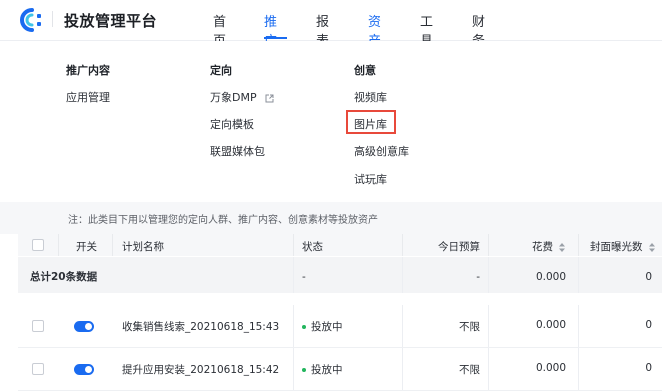  Describe the element at coordinates (111, 21) in the screenshot. I see `app-title: 投放管理平台` at that location.